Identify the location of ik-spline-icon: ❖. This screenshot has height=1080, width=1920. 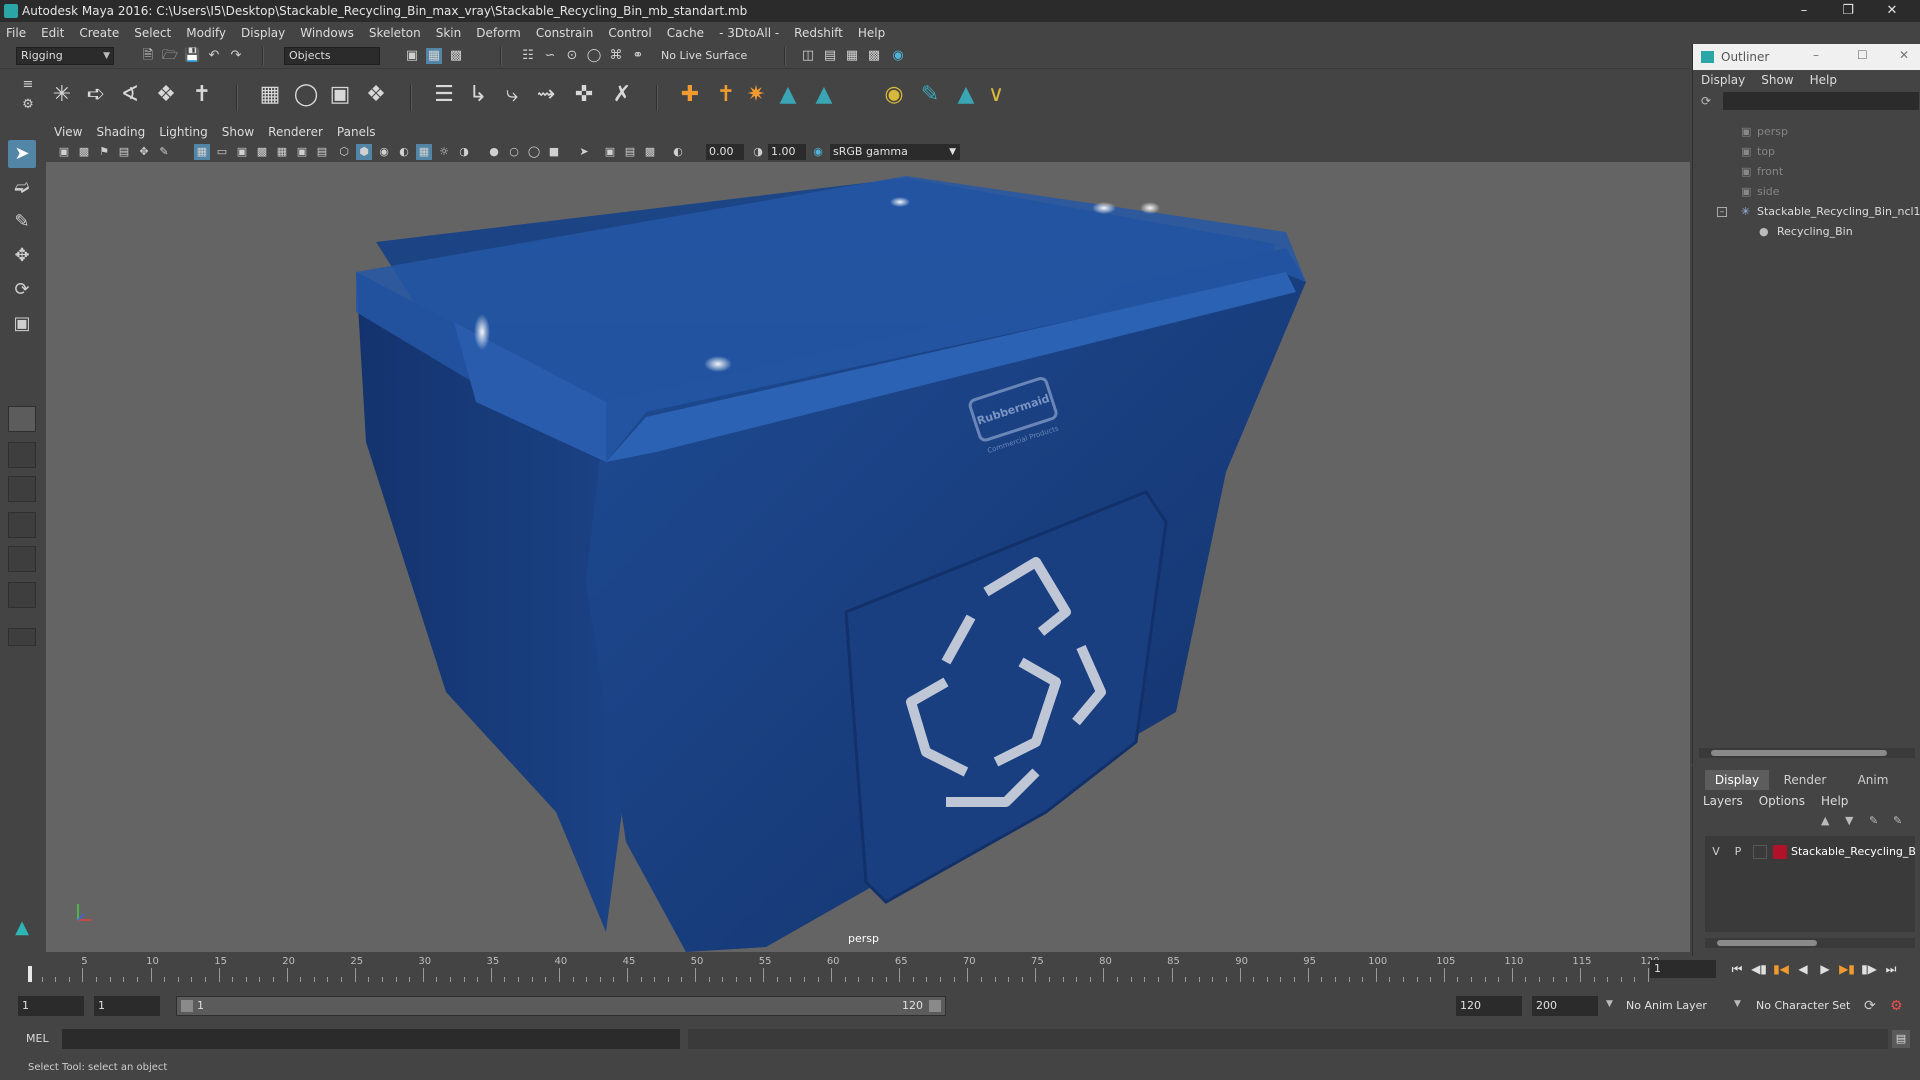
(166, 95).